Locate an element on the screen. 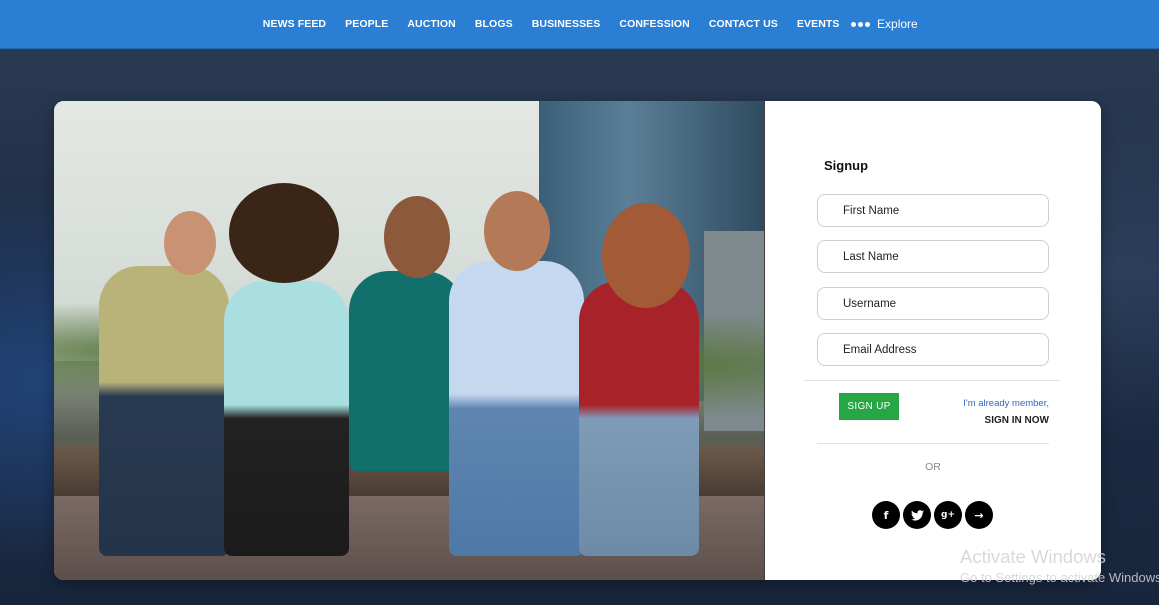  social-buttons: f g+ → is located at coordinates (932, 515).